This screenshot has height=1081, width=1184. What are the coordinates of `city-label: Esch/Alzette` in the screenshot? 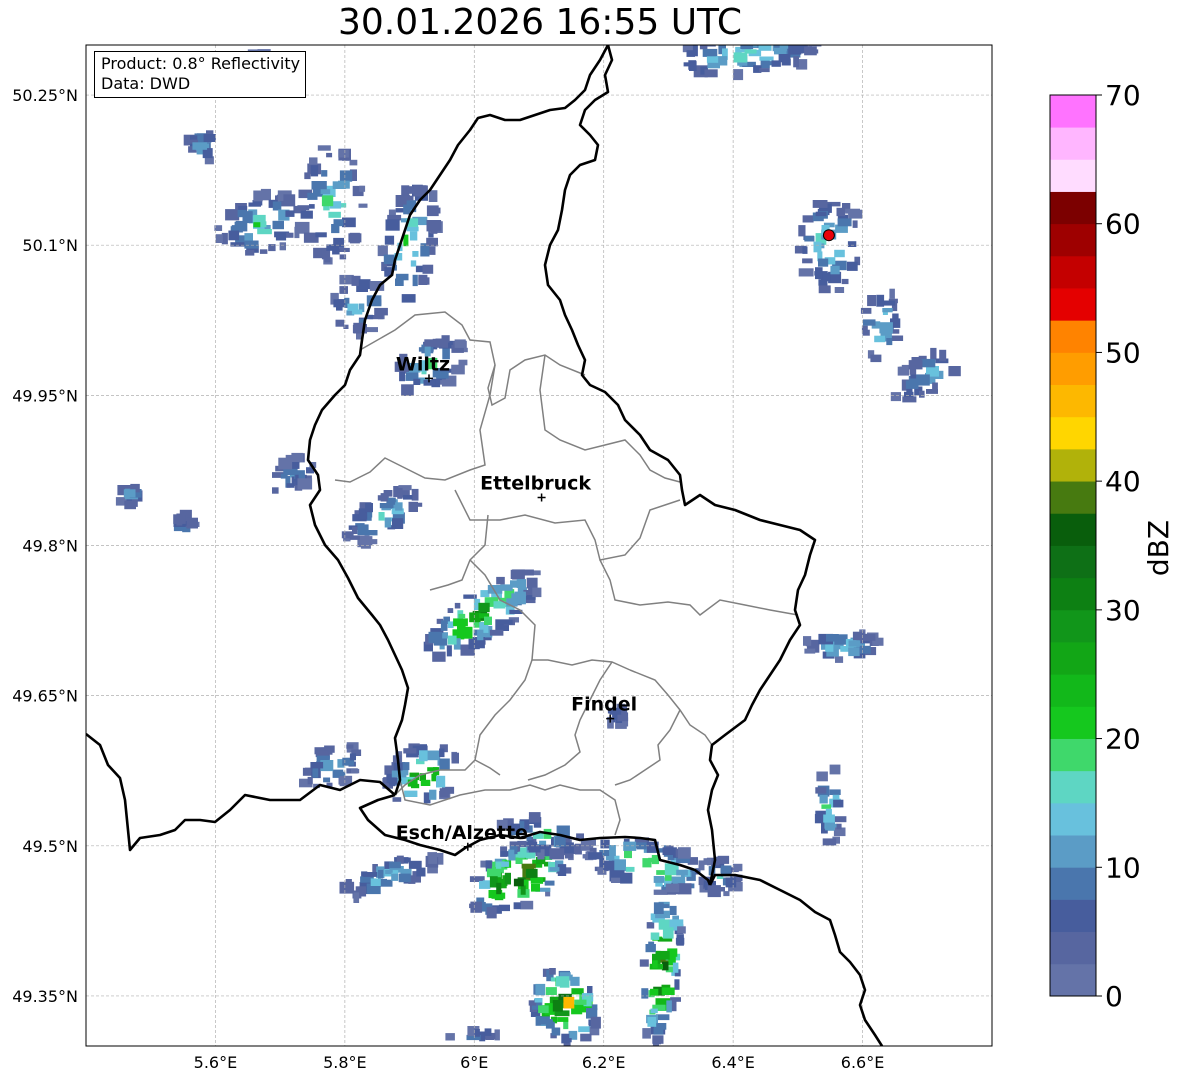 It's located at (462, 833).